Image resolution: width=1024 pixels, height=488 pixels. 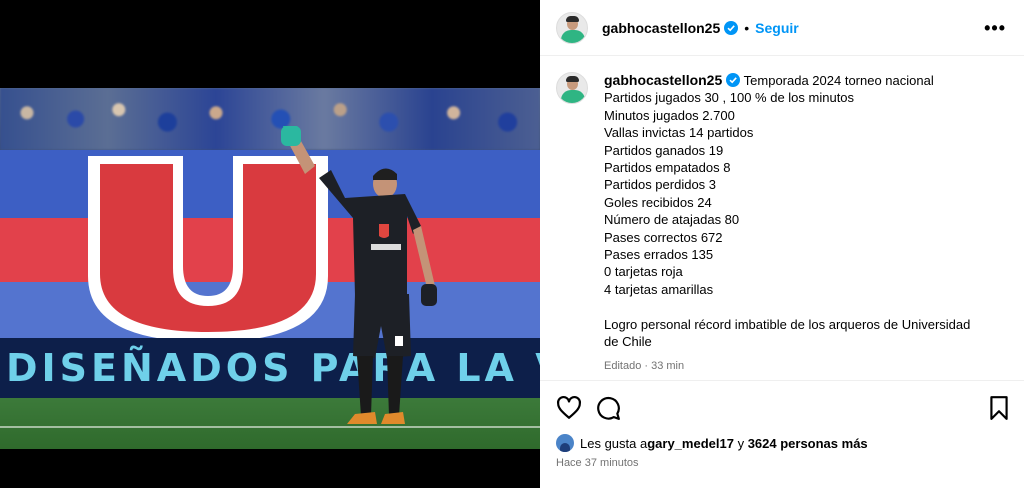 I want to click on caption-line: Pases errados 135, so click(x=659, y=255).